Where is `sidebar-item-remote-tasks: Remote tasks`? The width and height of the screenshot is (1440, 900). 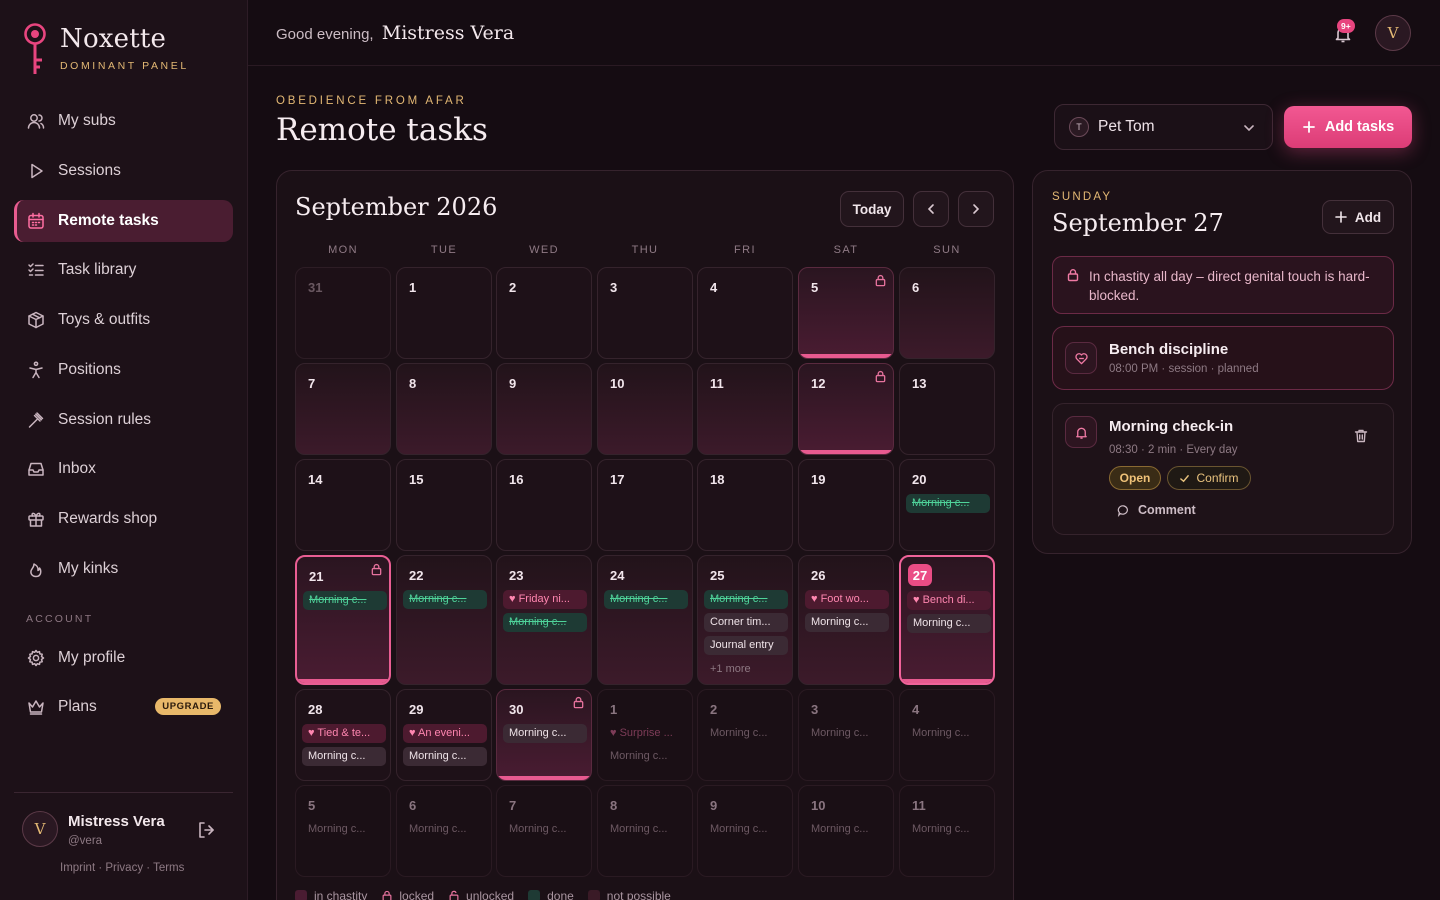 sidebar-item-remote-tasks: Remote tasks is located at coordinates (123, 221).